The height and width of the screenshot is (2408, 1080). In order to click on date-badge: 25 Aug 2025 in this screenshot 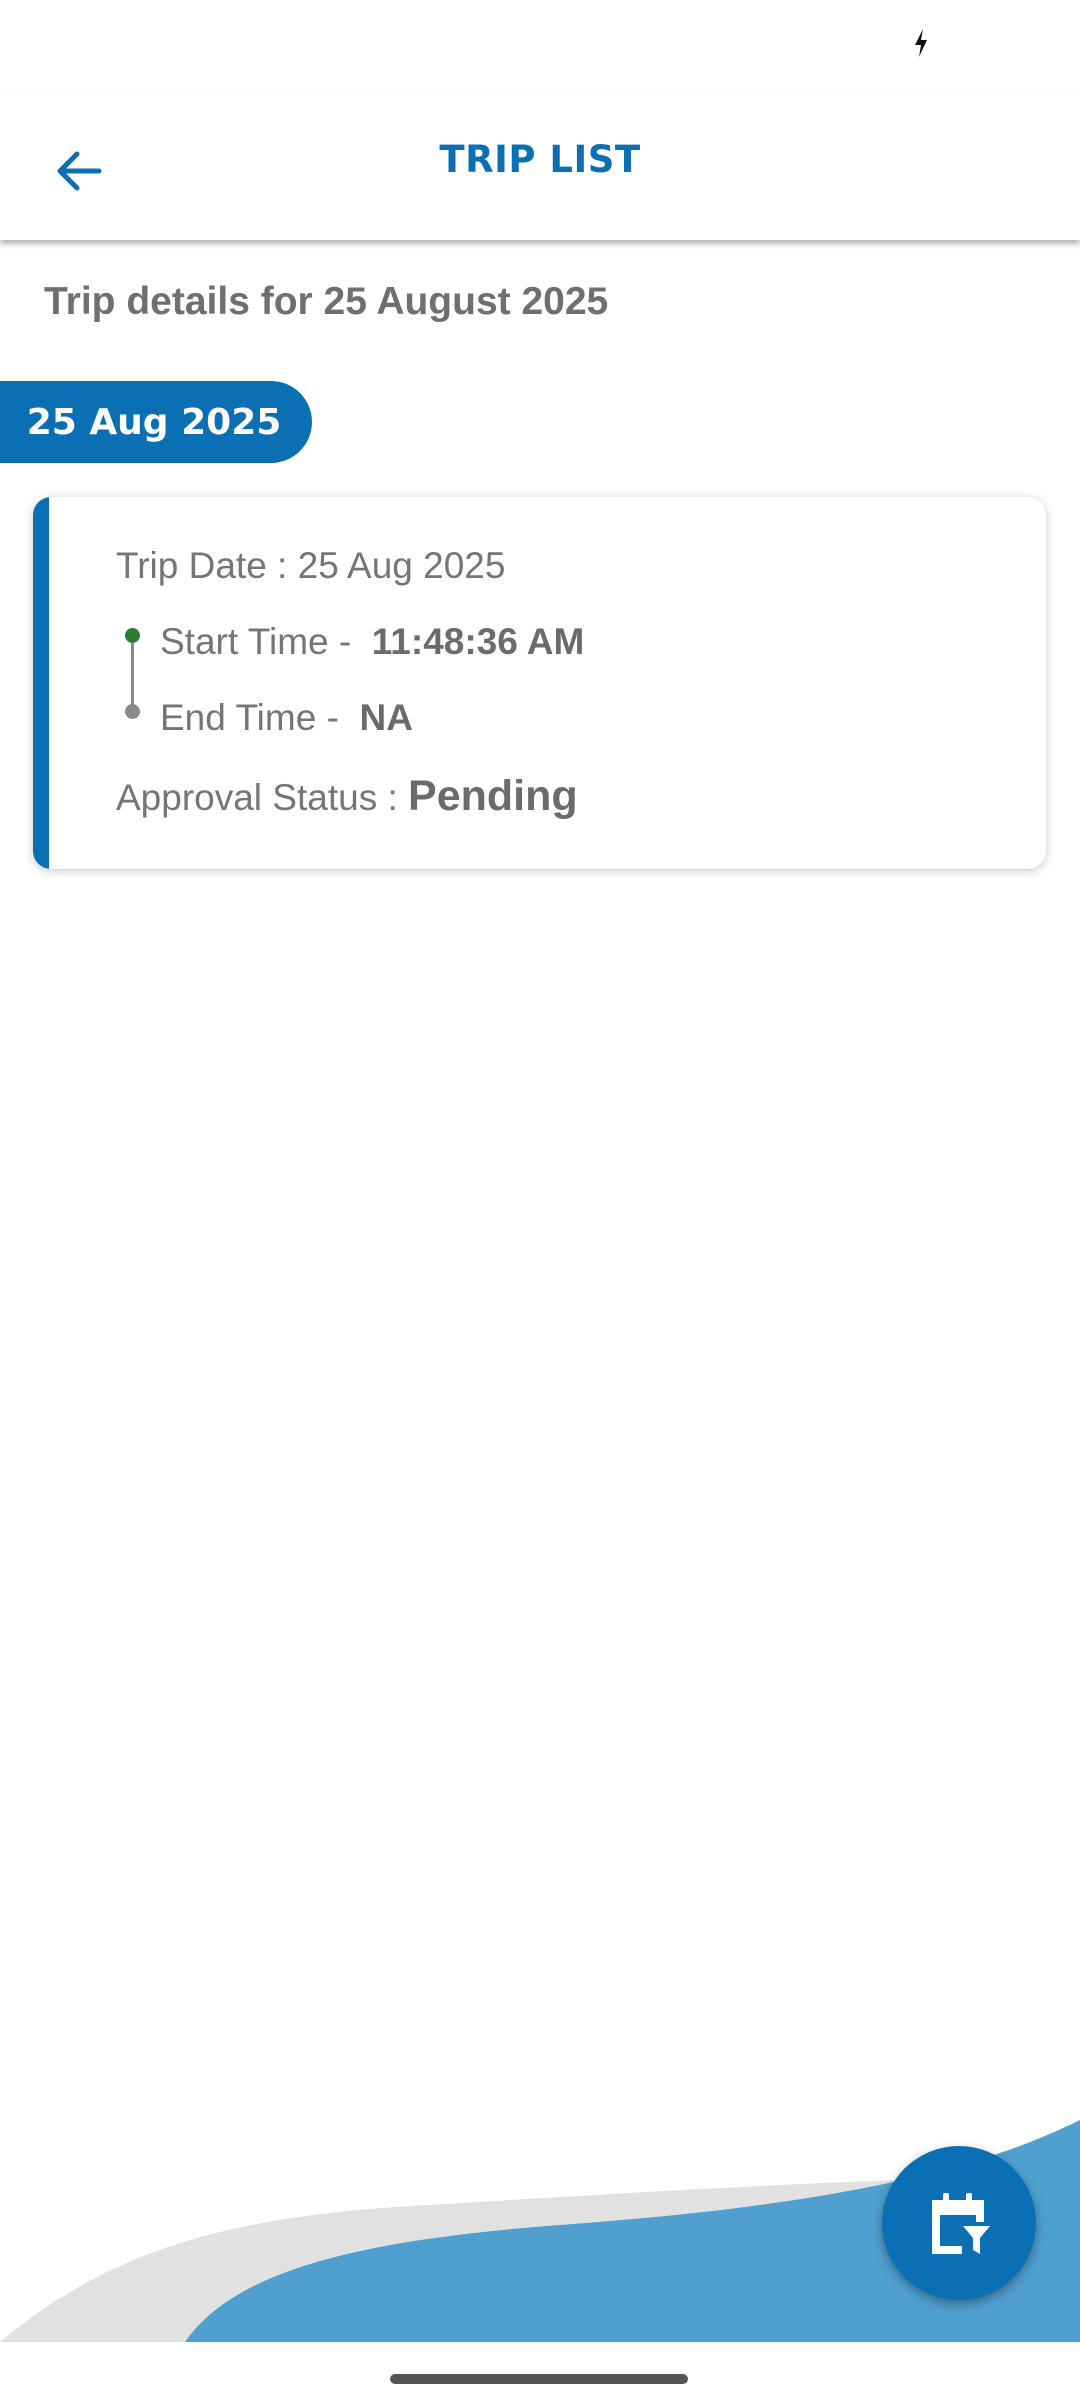, I will do `click(156, 422)`.